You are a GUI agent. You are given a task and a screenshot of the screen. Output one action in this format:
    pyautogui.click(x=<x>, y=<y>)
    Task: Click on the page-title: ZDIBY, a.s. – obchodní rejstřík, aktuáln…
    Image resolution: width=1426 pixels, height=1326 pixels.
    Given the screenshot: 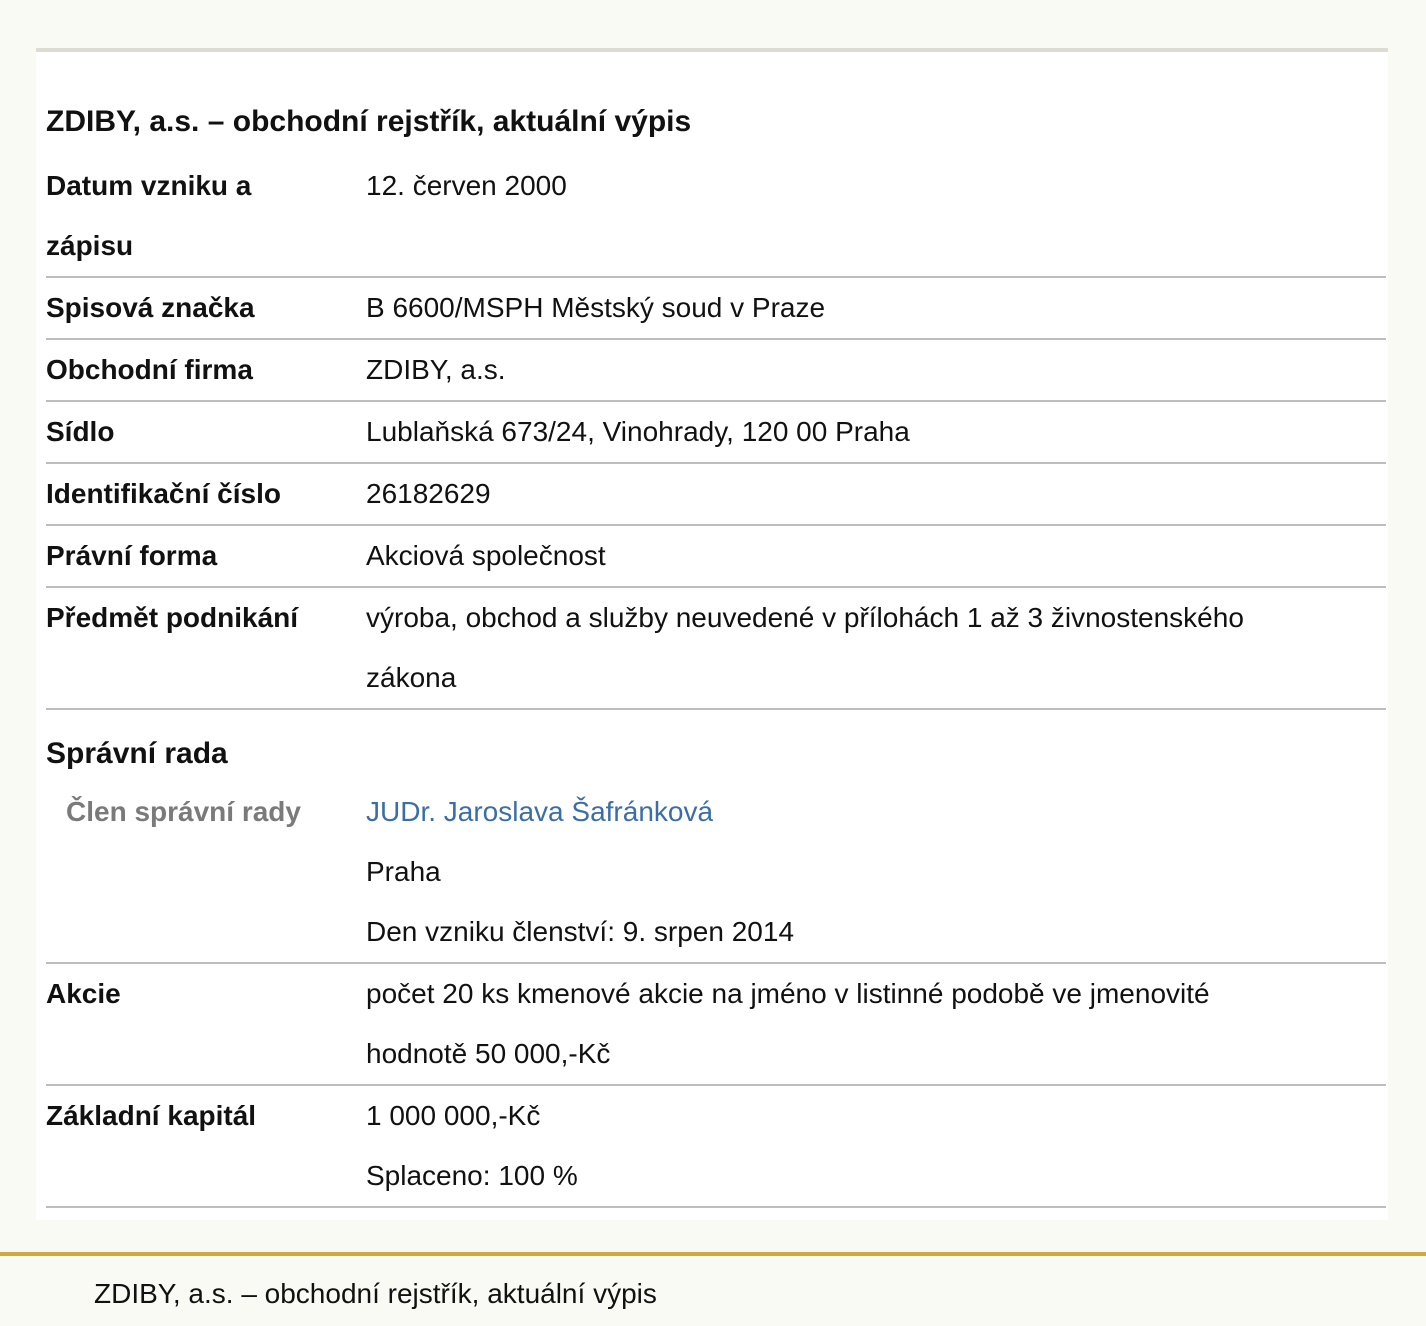 What is the action you would take?
    pyautogui.click(x=369, y=121)
    